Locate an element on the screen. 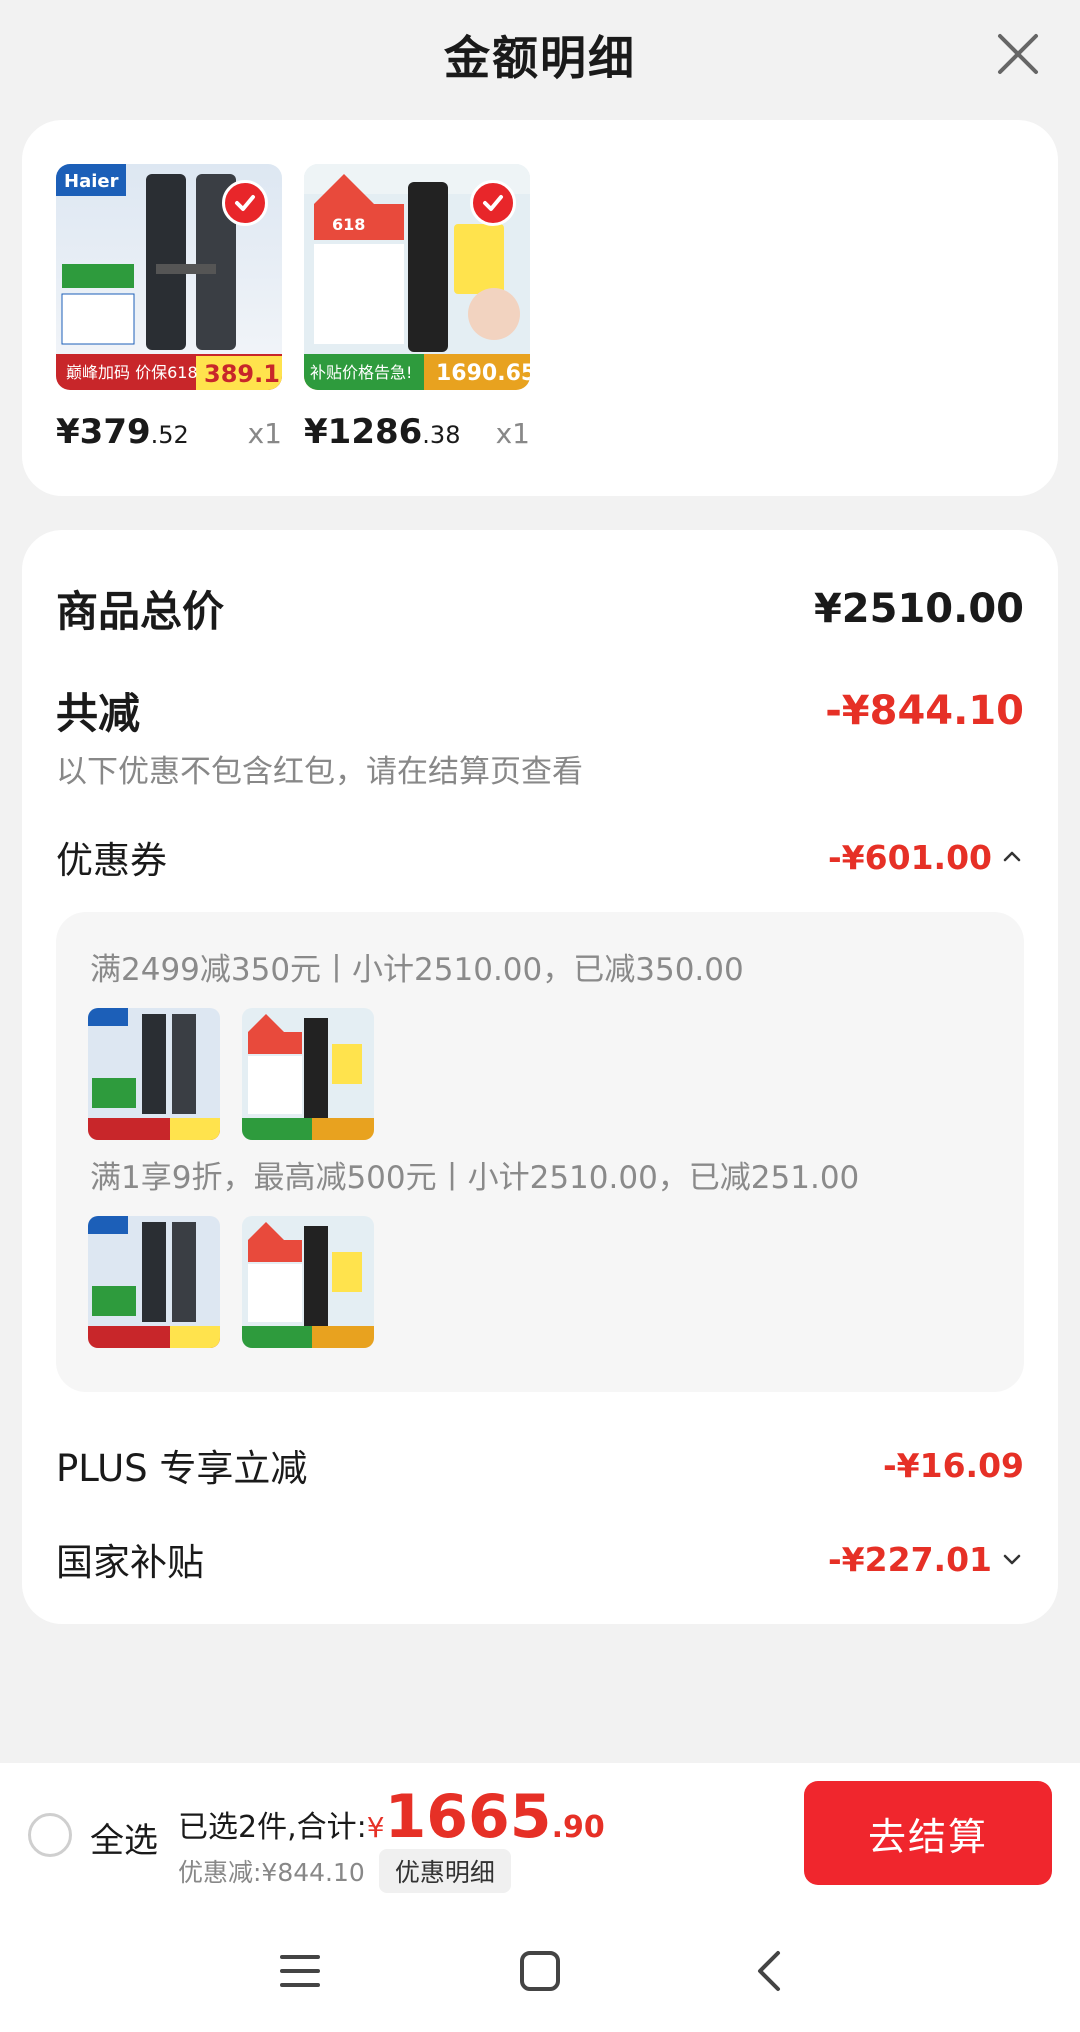 The image size is (1080, 2032). subsidy-value-wrap: -¥227.01 is located at coordinates (926, 1559).